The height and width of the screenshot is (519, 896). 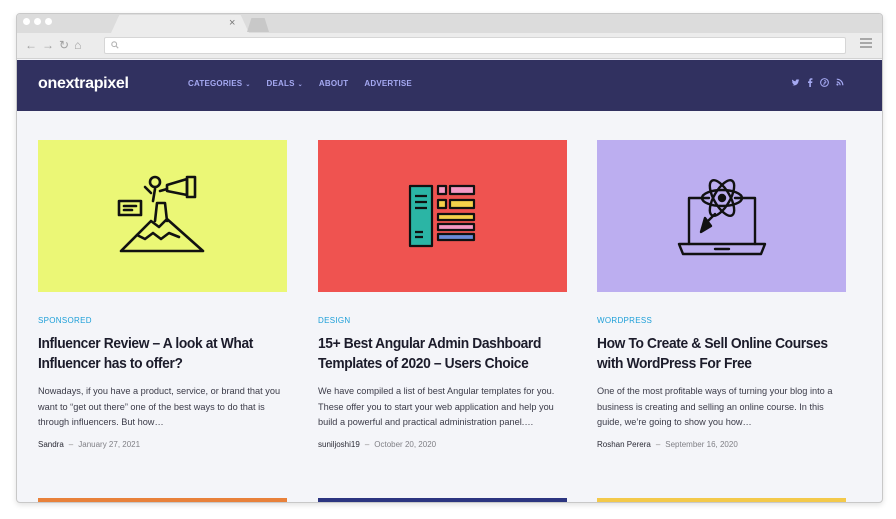 I want to click on window-maximize-dot, so click(x=48, y=21).